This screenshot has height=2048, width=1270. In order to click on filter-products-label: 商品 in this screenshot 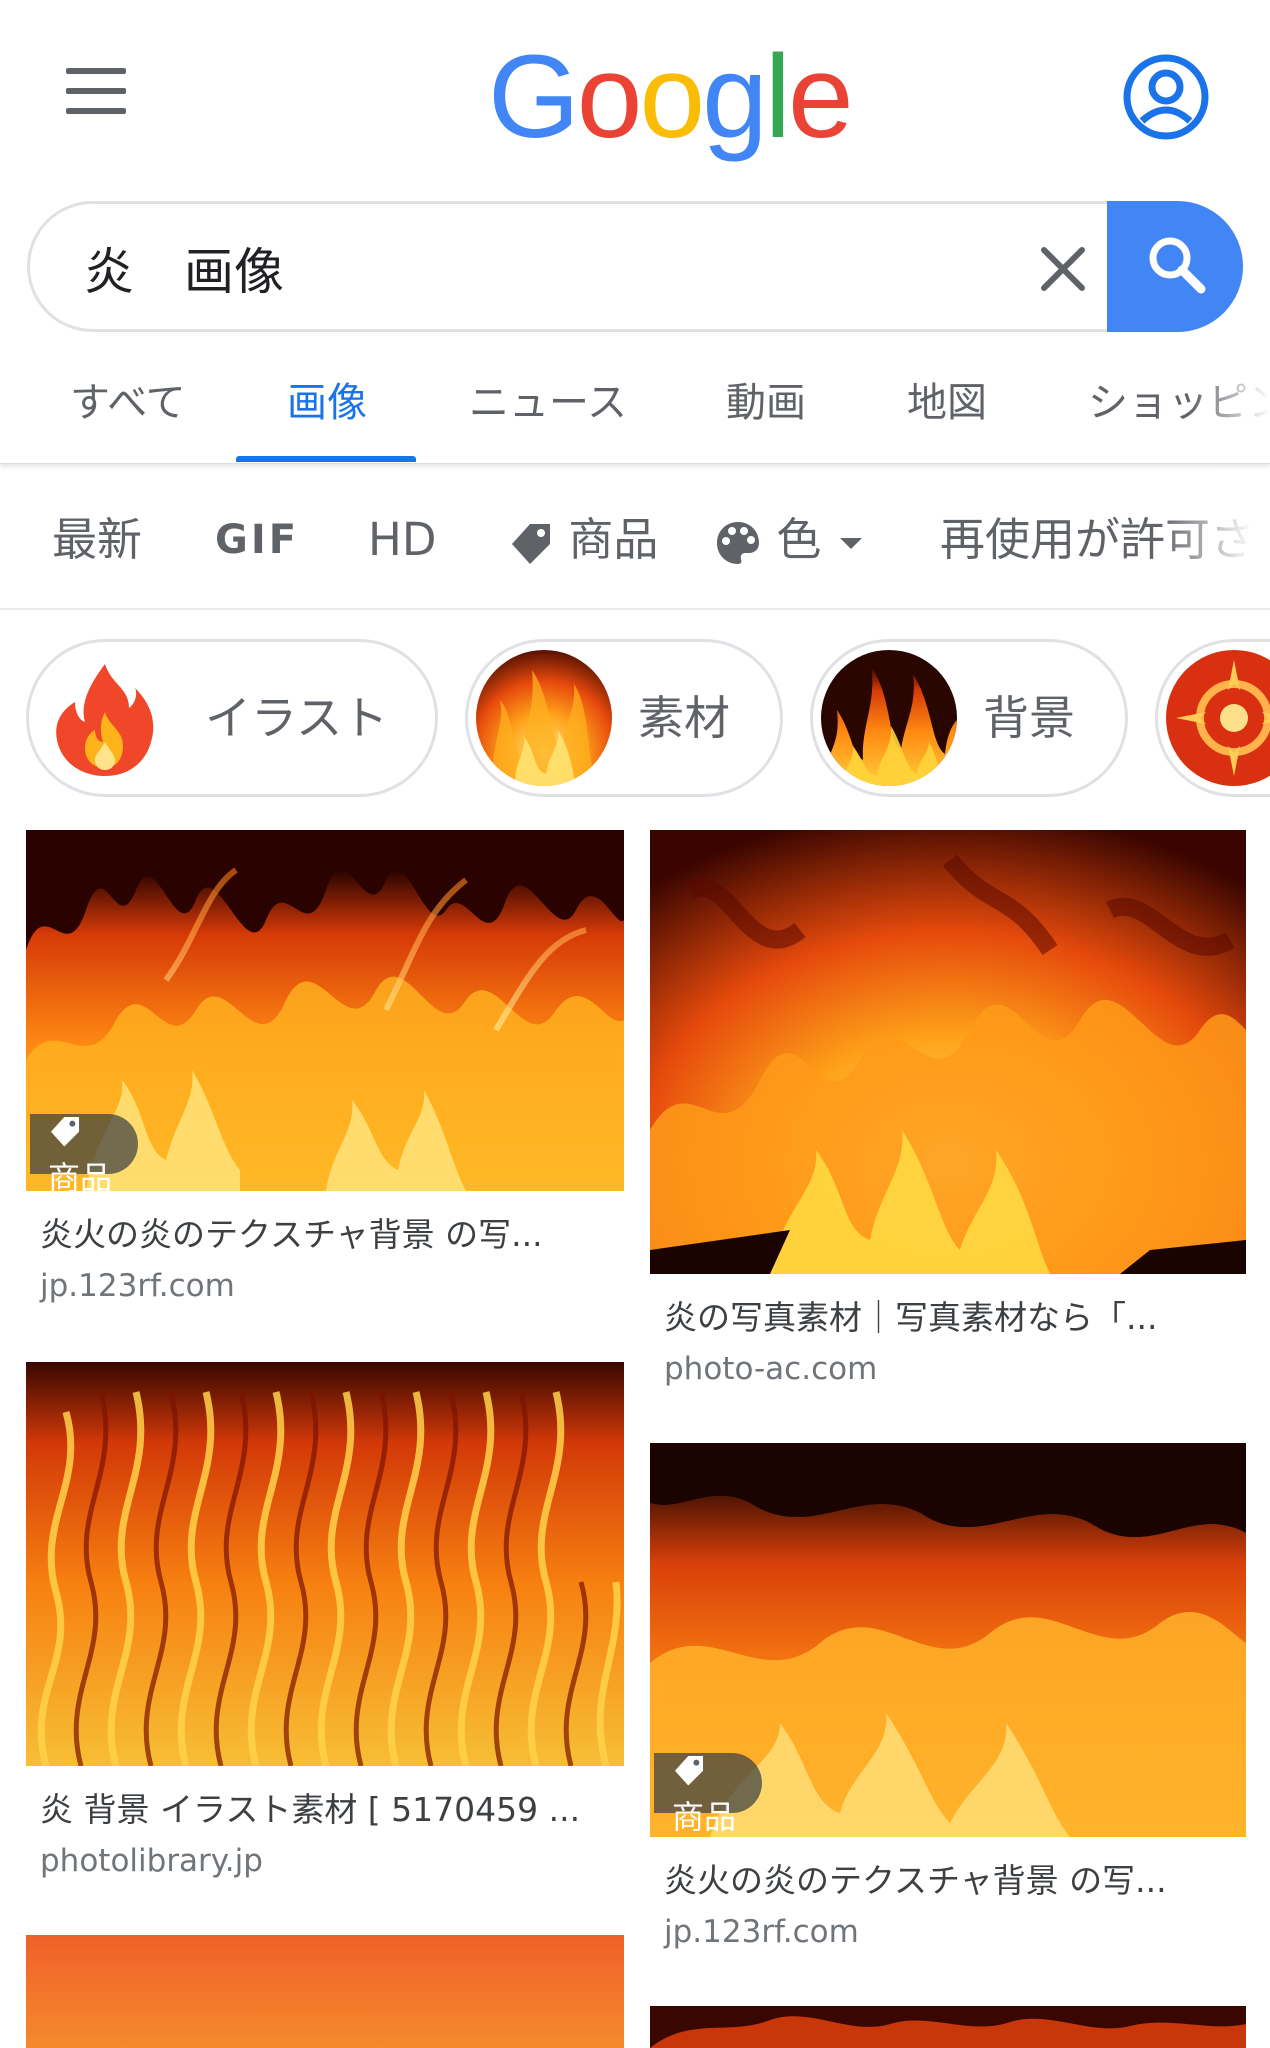, I will do `click(613, 539)`.